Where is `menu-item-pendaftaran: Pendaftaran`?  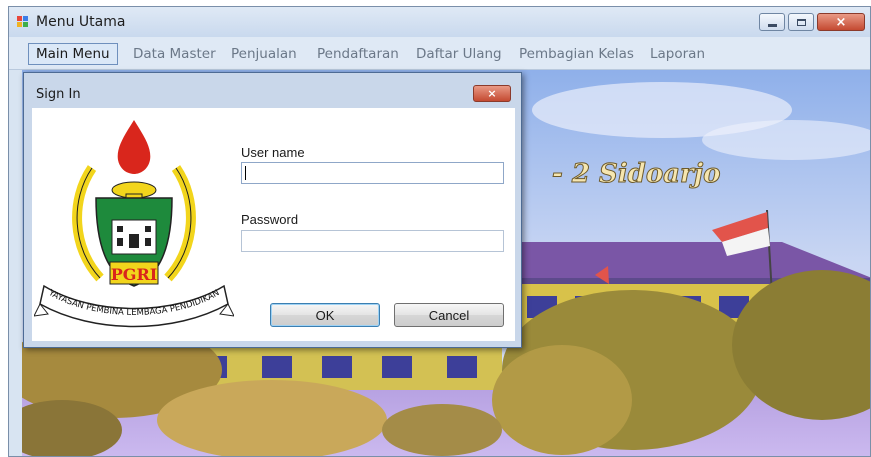 menu-item-pendaftaran: Pendaftaran is located at coordinates (358, 54).